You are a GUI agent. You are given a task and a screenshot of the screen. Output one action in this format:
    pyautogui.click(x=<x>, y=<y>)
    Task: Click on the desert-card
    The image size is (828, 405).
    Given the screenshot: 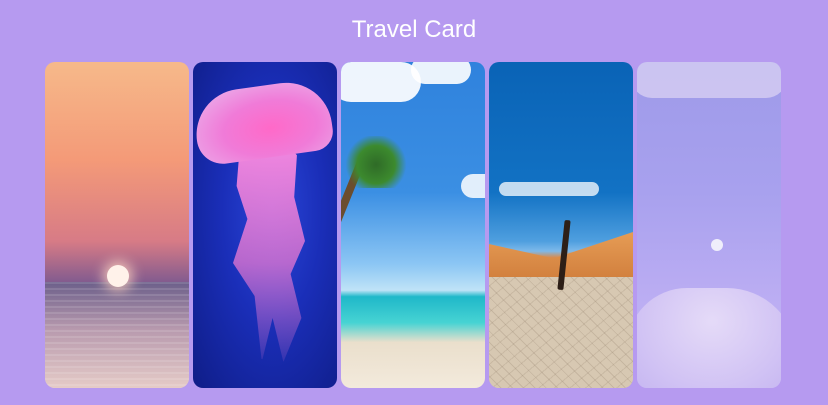 What is the action you would take?
    pyautogui.click(x=561, y=225)
    